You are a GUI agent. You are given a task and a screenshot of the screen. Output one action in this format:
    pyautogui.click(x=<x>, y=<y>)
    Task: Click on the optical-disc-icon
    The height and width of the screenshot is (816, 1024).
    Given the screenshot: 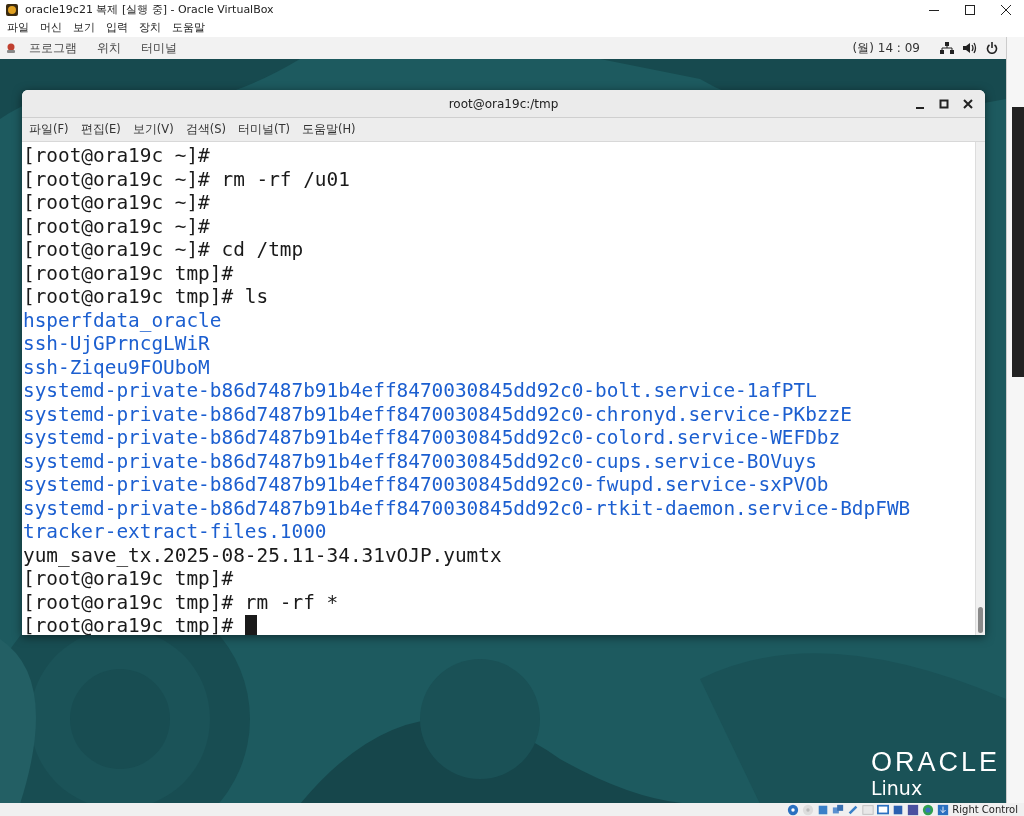 What is the action you would take?
    pyautogui.click(x=808, y=809)
    